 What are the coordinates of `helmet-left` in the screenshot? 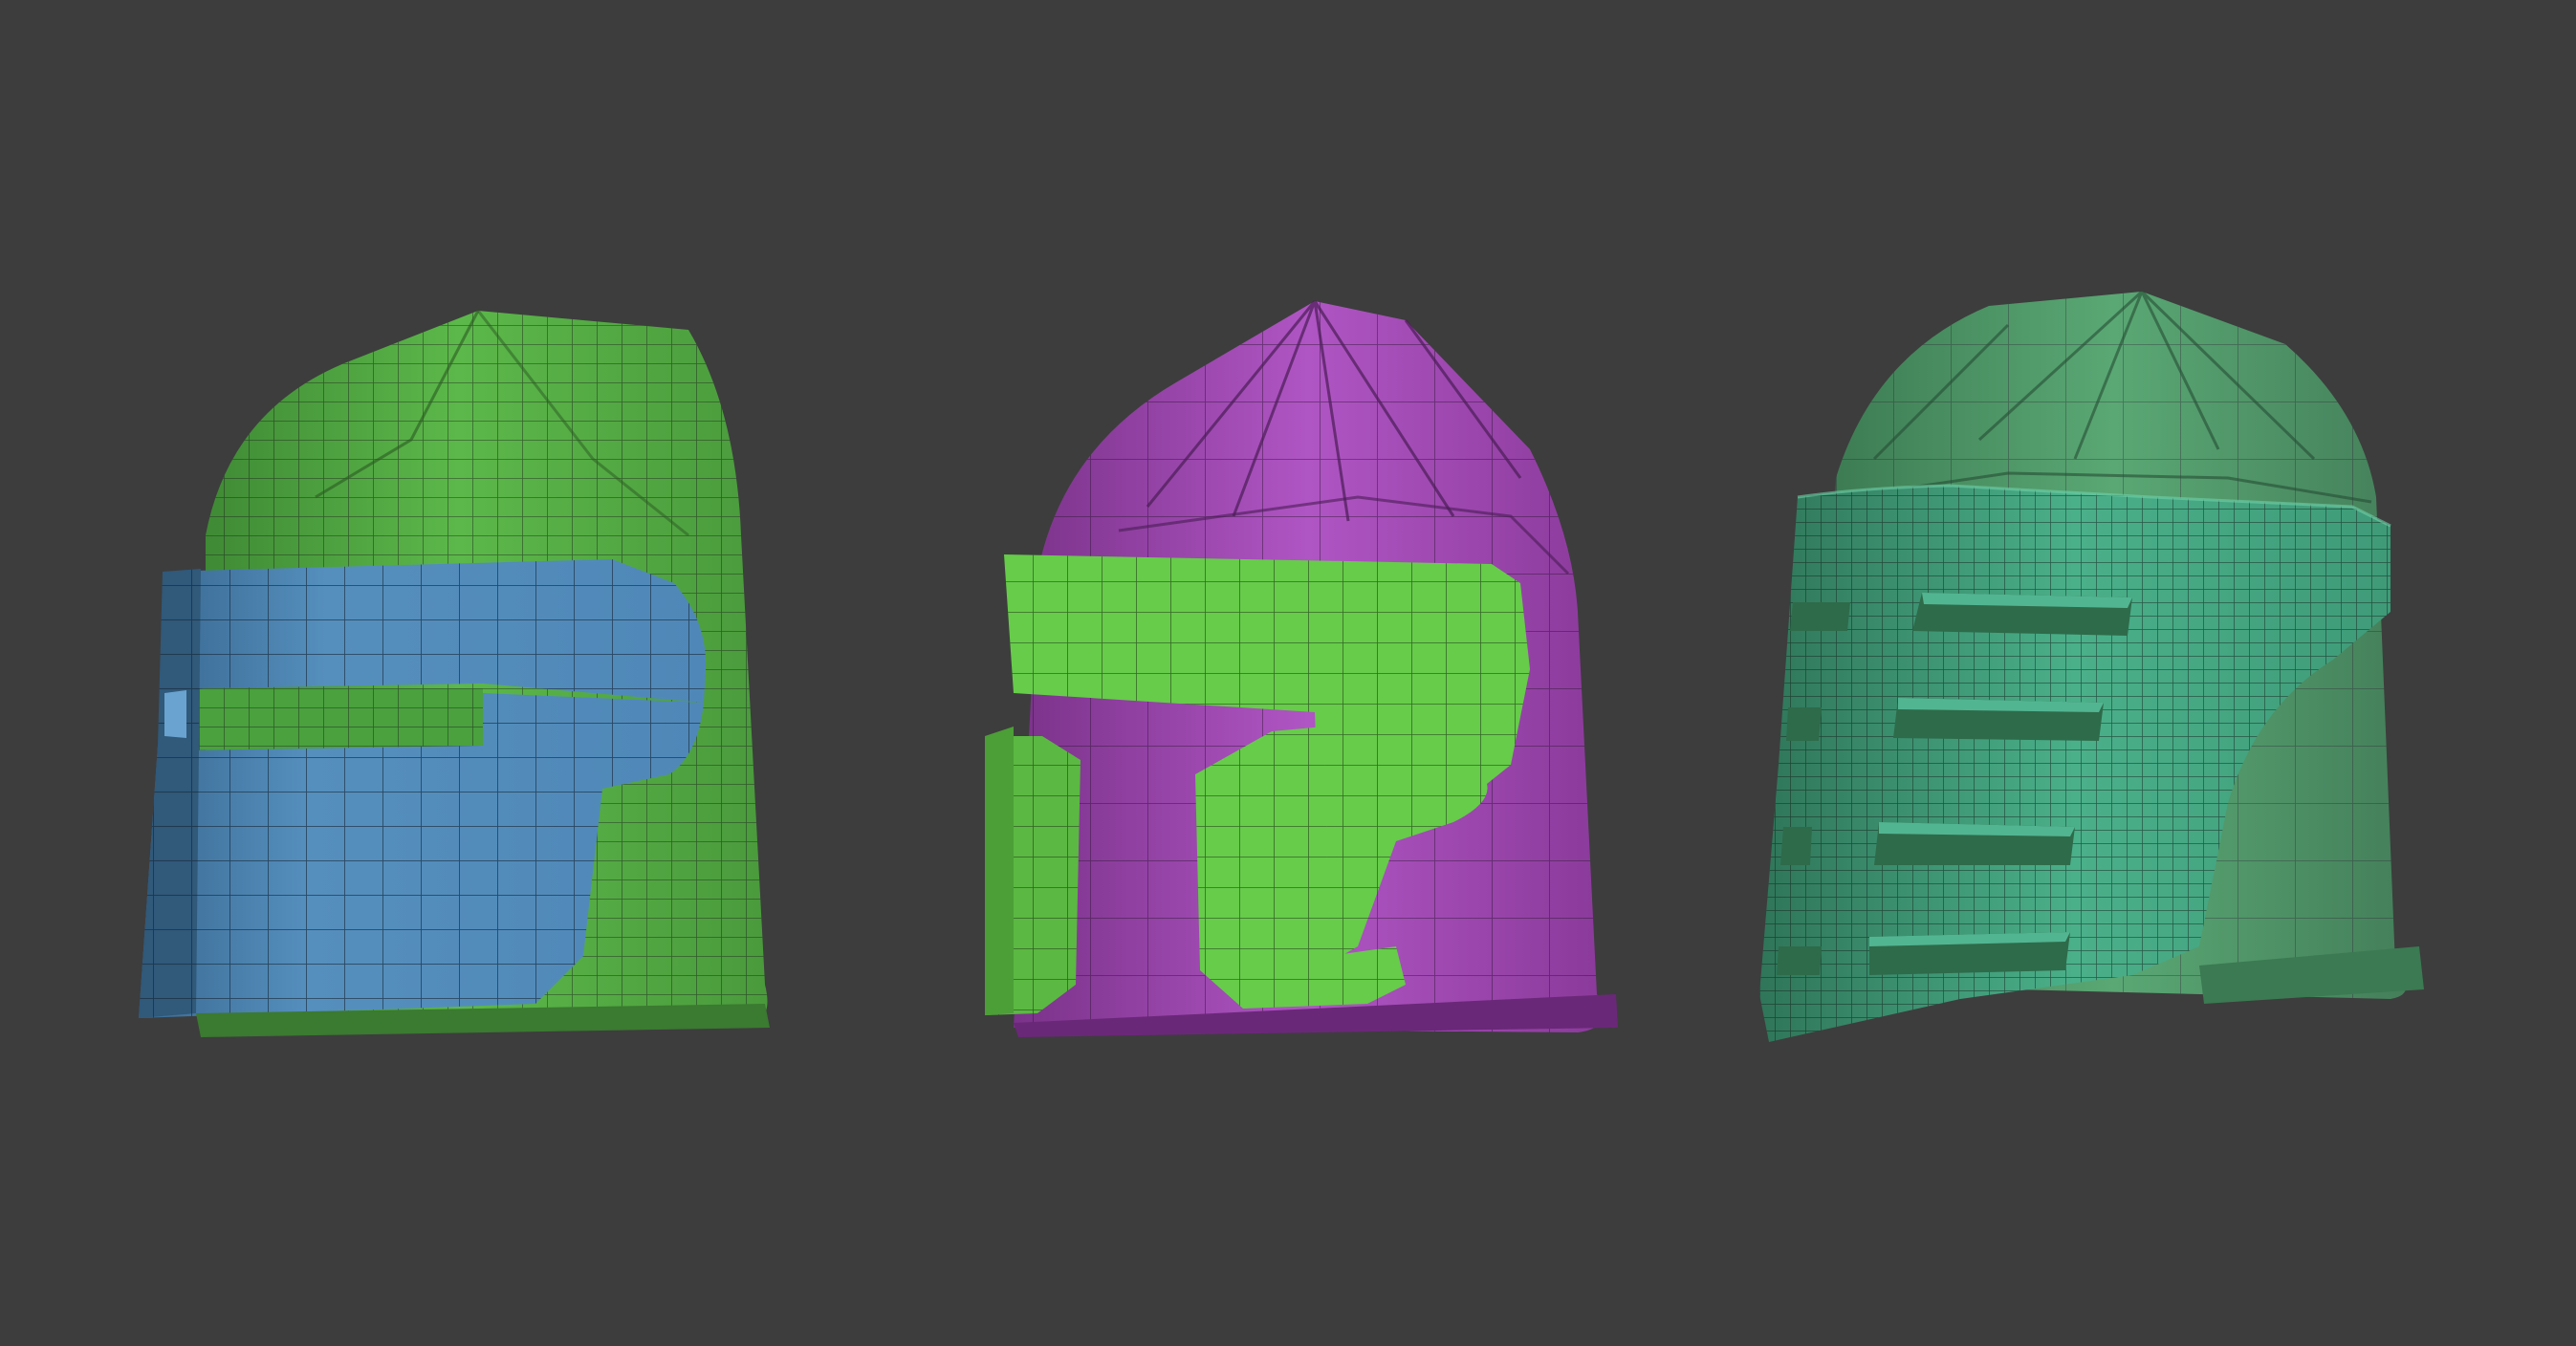 It's located at (454, 673).